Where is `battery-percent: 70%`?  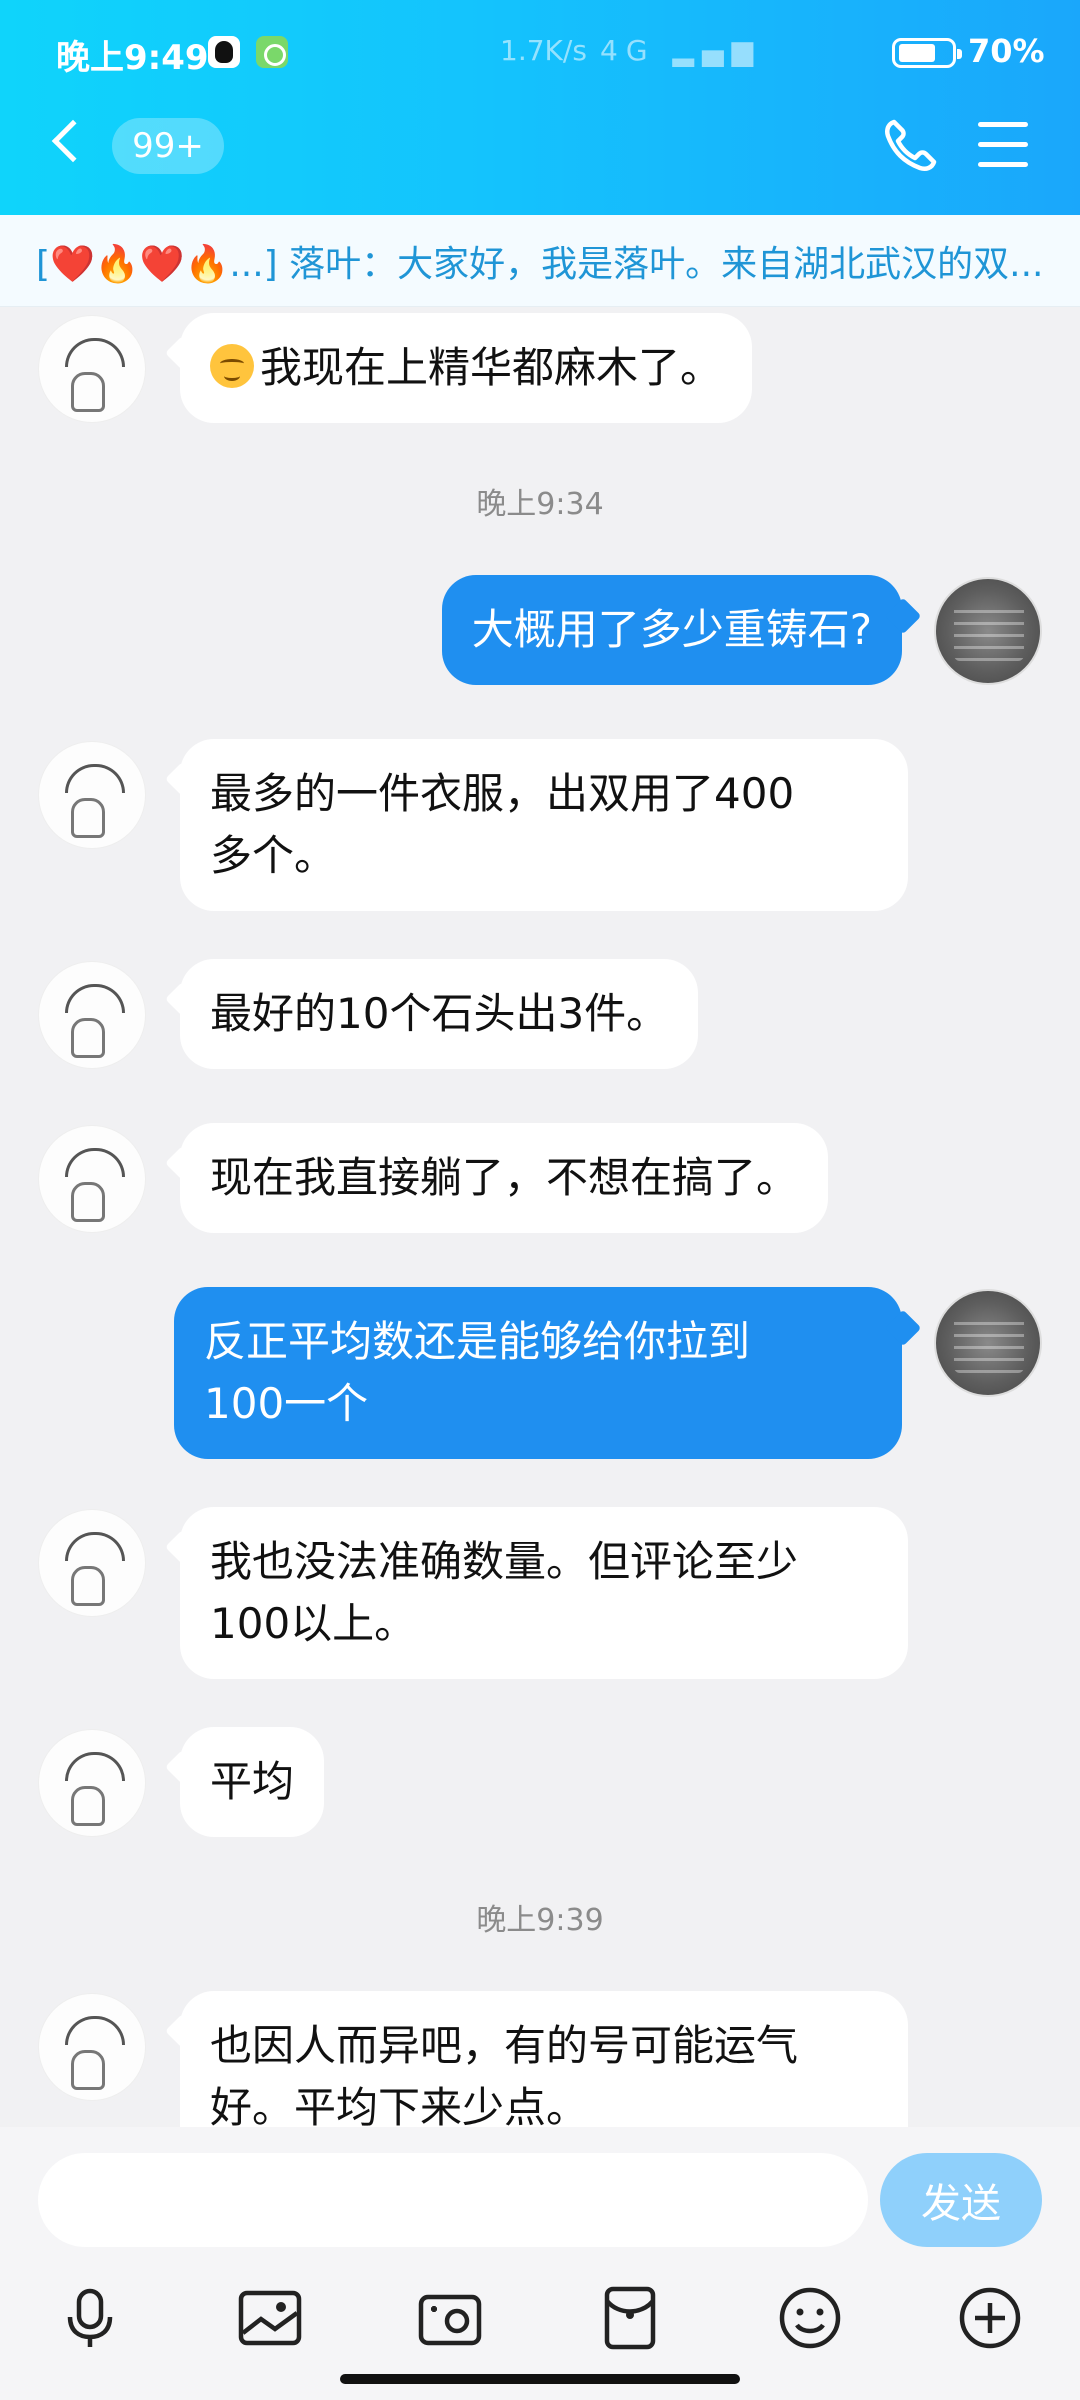 battery-percent: 70% is located at coordinates (1006, 51).